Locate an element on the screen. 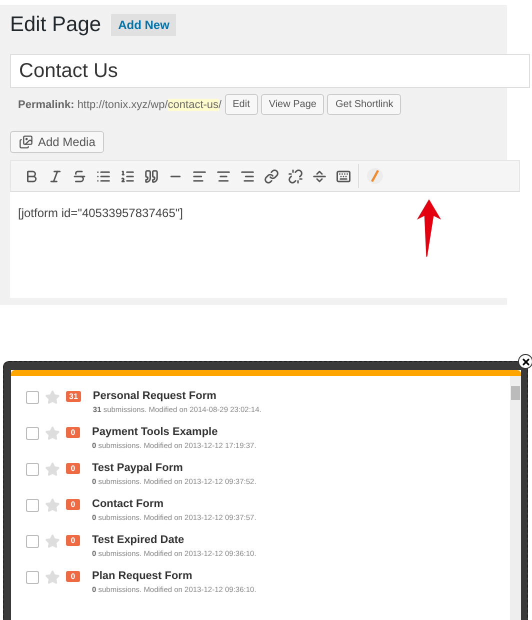 This screenshot has width=532, height=620. permalink-button: Get Shortlink is located at coordinates (364, 104).